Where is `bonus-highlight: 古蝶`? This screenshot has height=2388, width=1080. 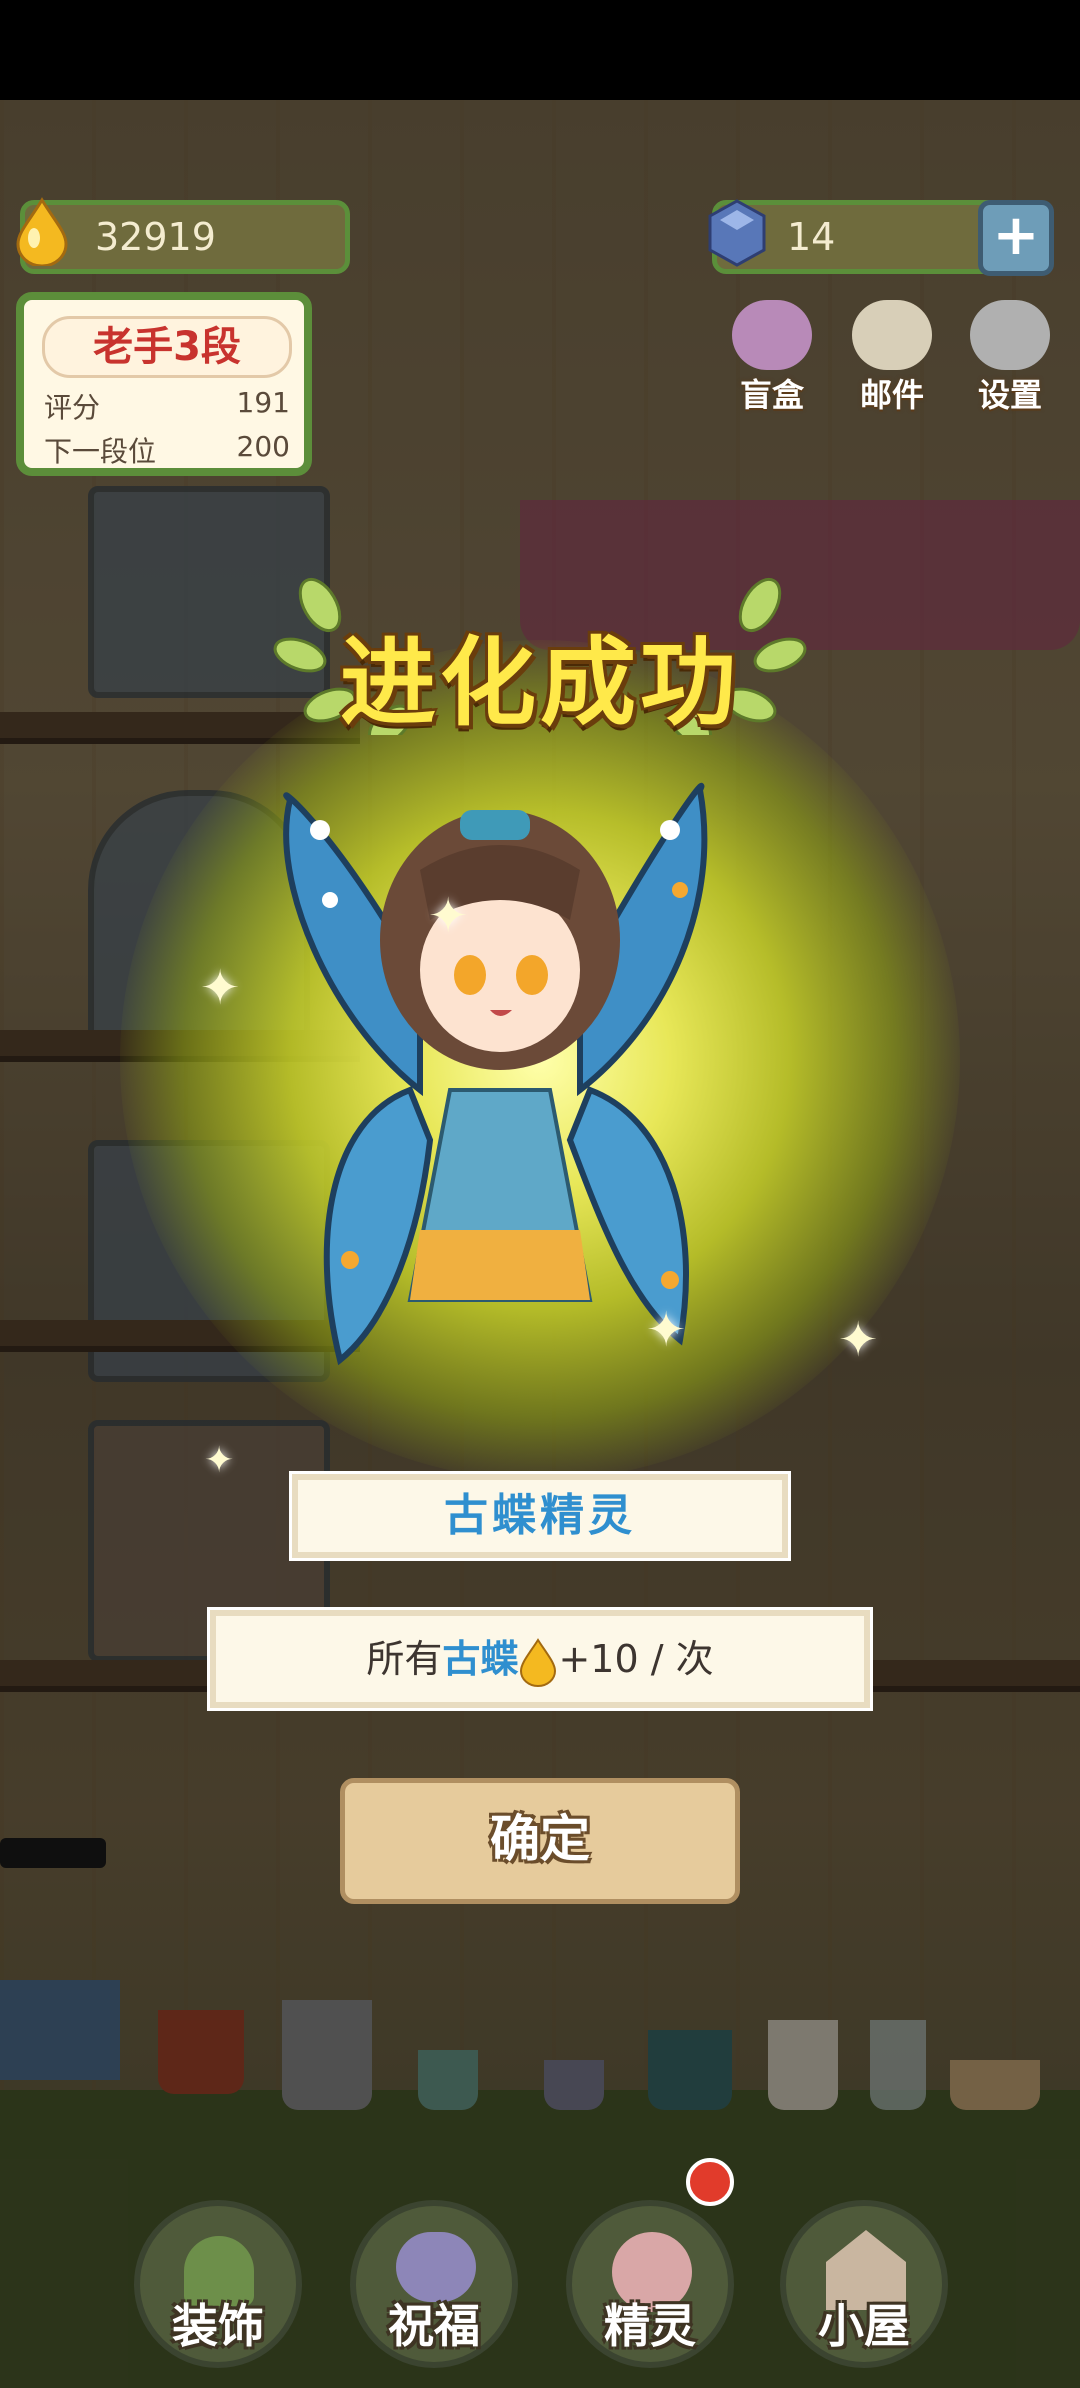 bonus-highlight: 古蝶 is located at coordinates (480, 1659).